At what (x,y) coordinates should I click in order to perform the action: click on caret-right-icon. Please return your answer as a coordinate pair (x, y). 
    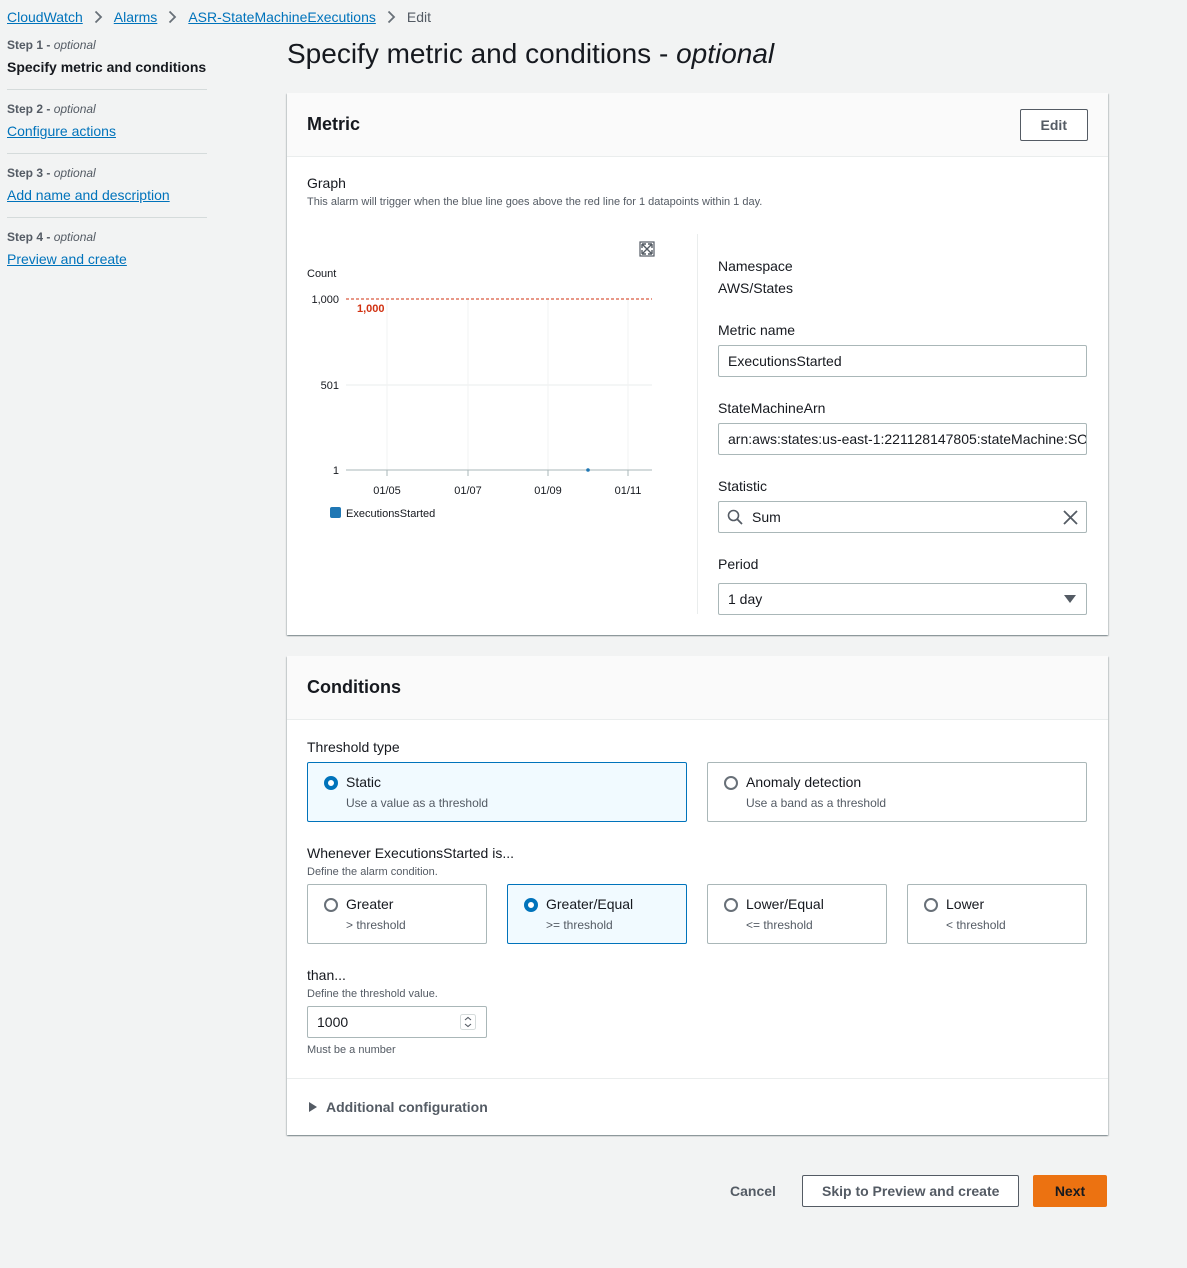
    Looking at the image, I should click on (313, 1107).